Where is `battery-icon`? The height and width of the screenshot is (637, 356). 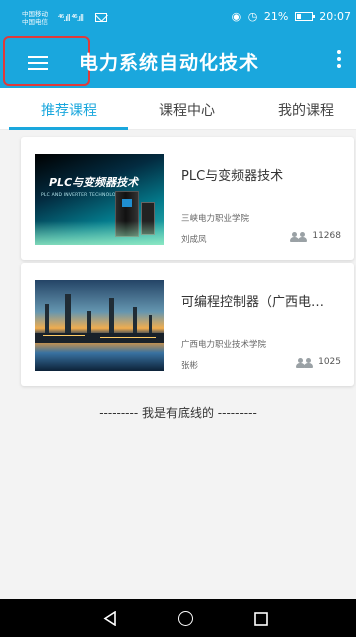 battery-icon is located at coordinates (304, 16).